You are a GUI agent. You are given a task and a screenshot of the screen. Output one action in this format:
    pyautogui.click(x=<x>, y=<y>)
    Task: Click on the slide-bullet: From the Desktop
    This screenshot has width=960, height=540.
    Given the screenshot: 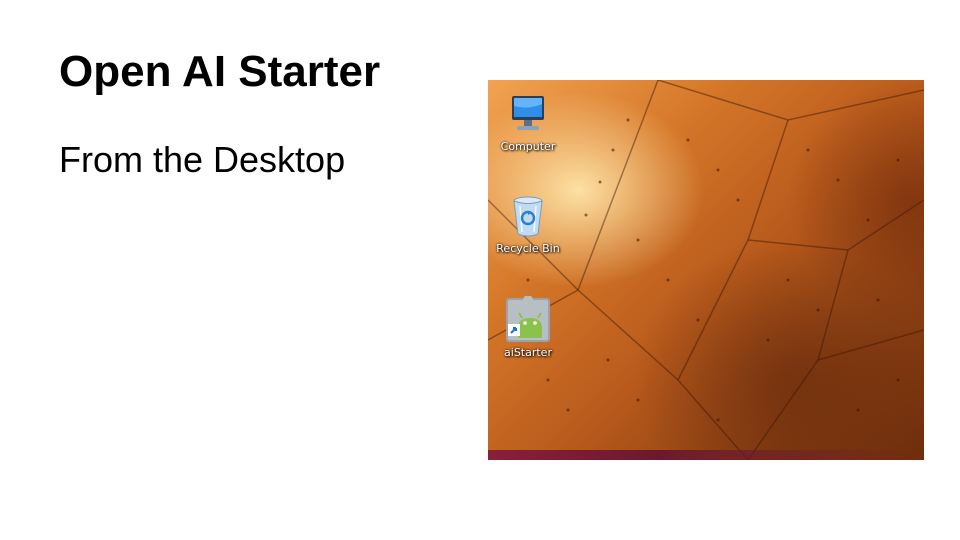 What is the action you would take?
    pyautogui.click(x=202, y=159)
    